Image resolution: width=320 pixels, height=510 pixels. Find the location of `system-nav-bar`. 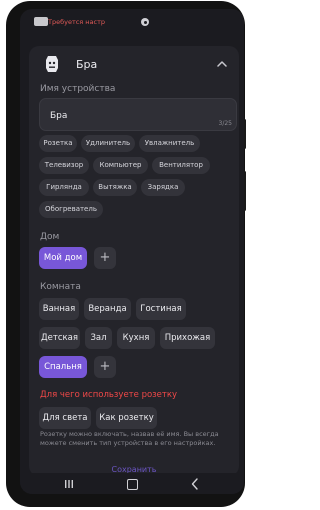

system-nav-bar is located at coordinates (132, 483).